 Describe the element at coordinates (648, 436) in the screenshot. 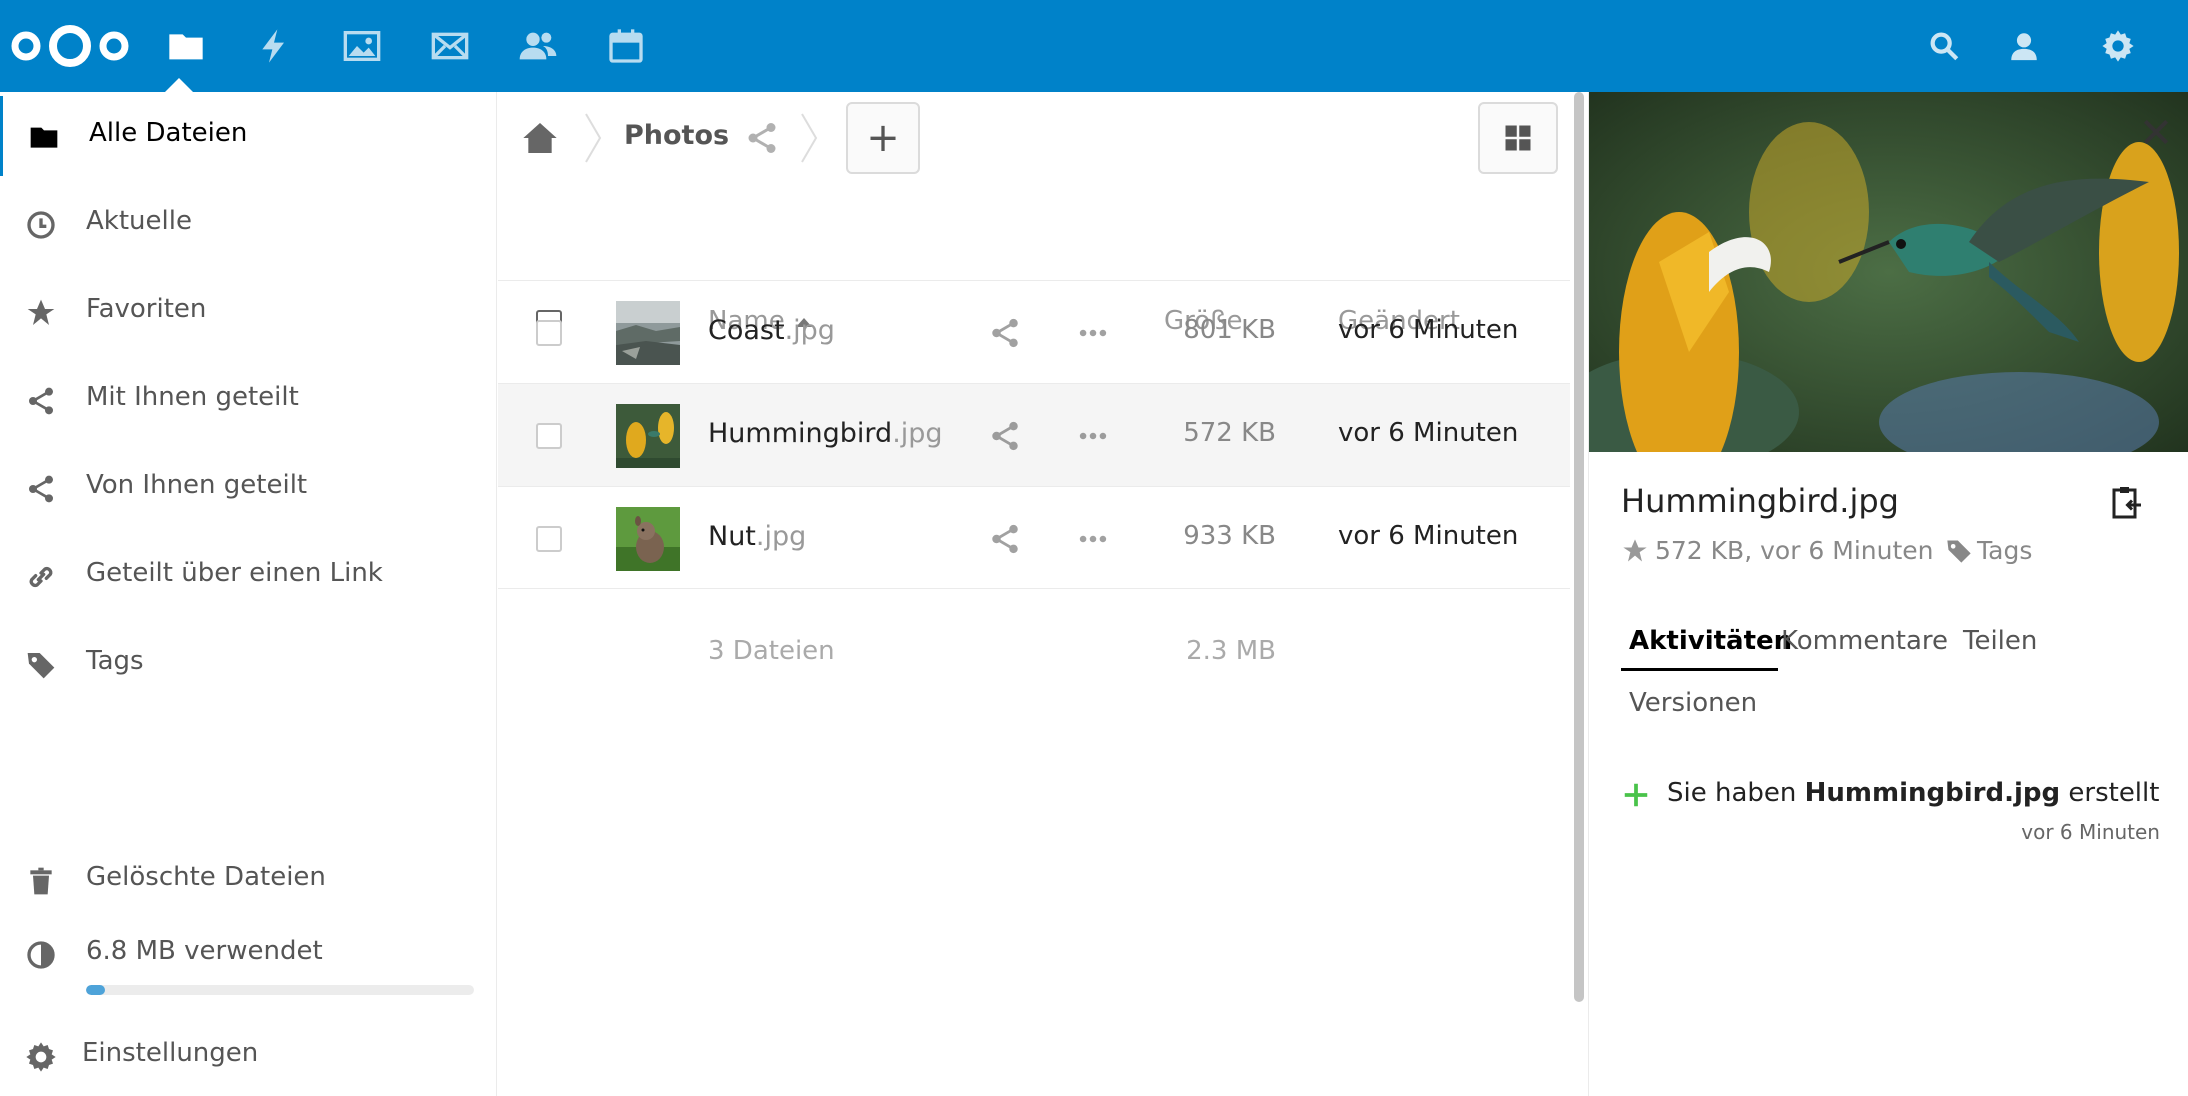

I see `hummingbird-thumbnail` at that location.